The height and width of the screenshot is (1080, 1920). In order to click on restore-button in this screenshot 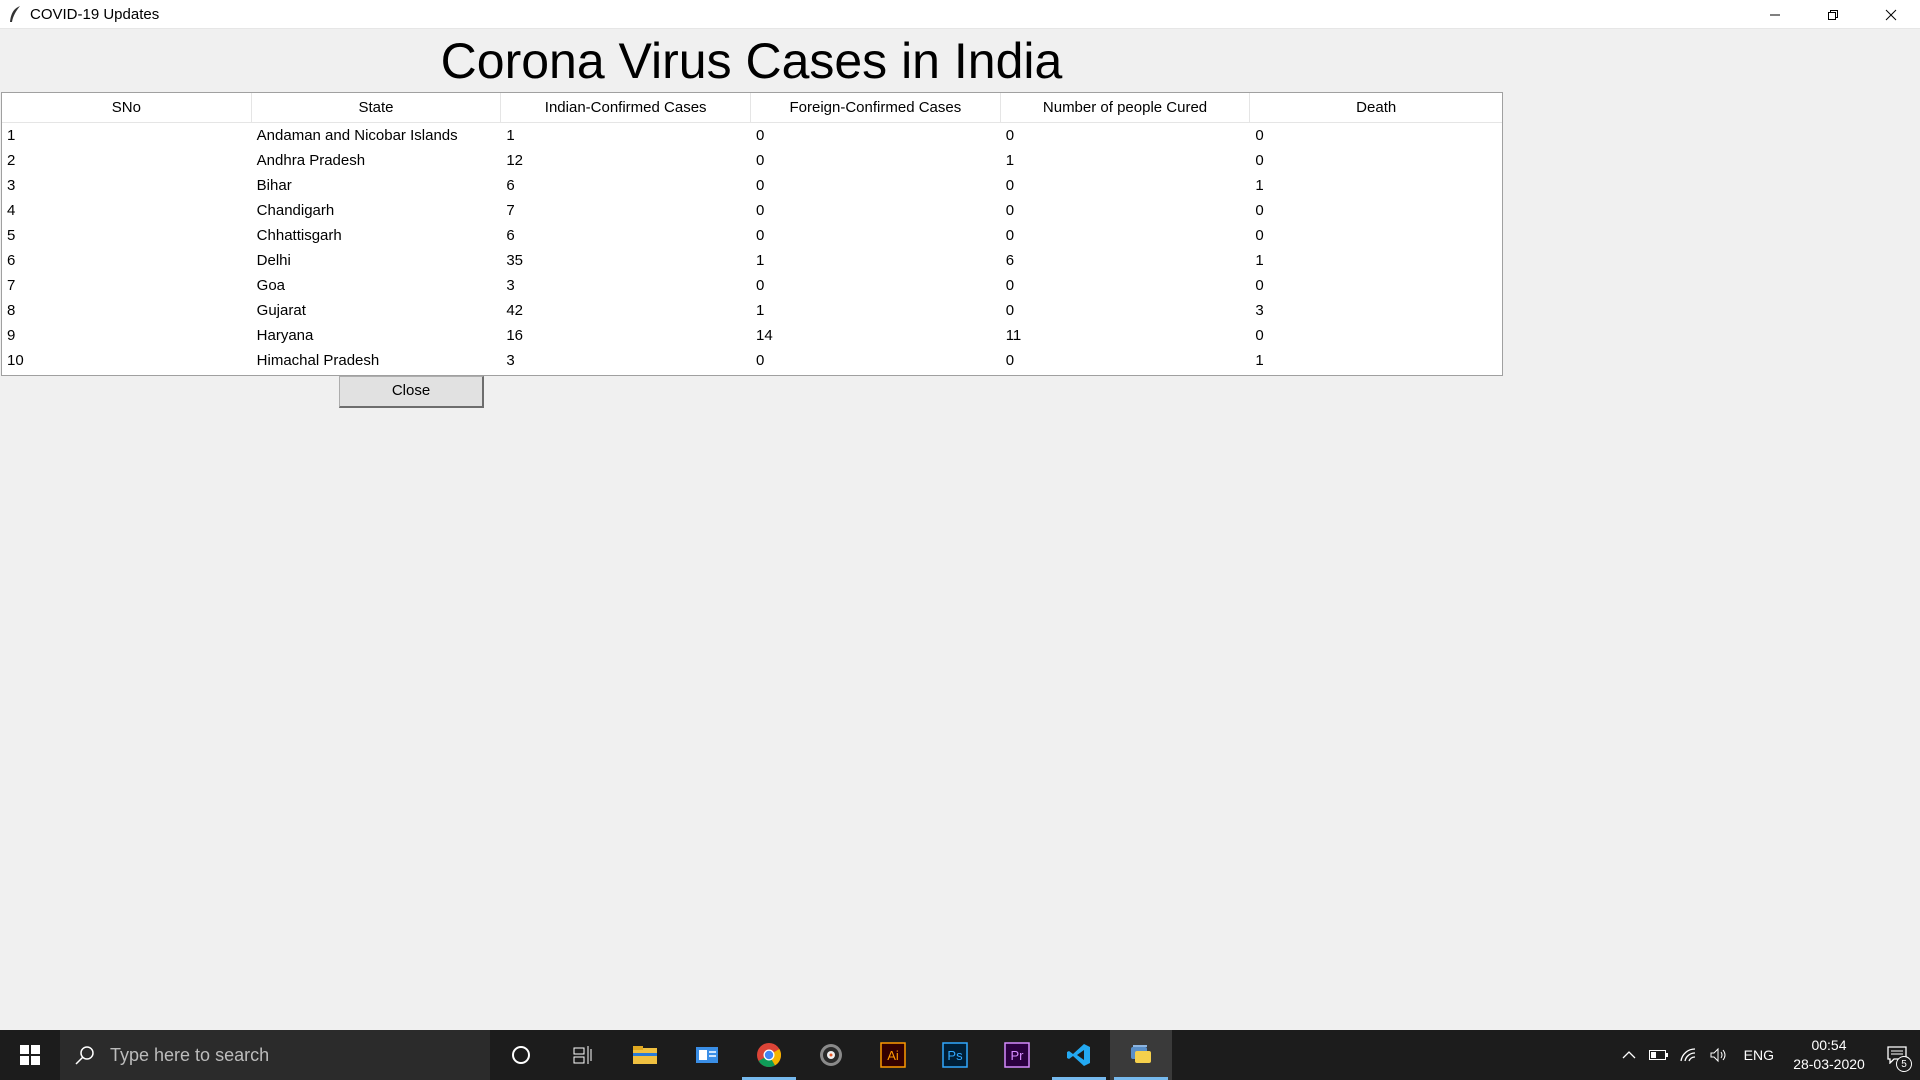, I will do `click(1833, 14)`.